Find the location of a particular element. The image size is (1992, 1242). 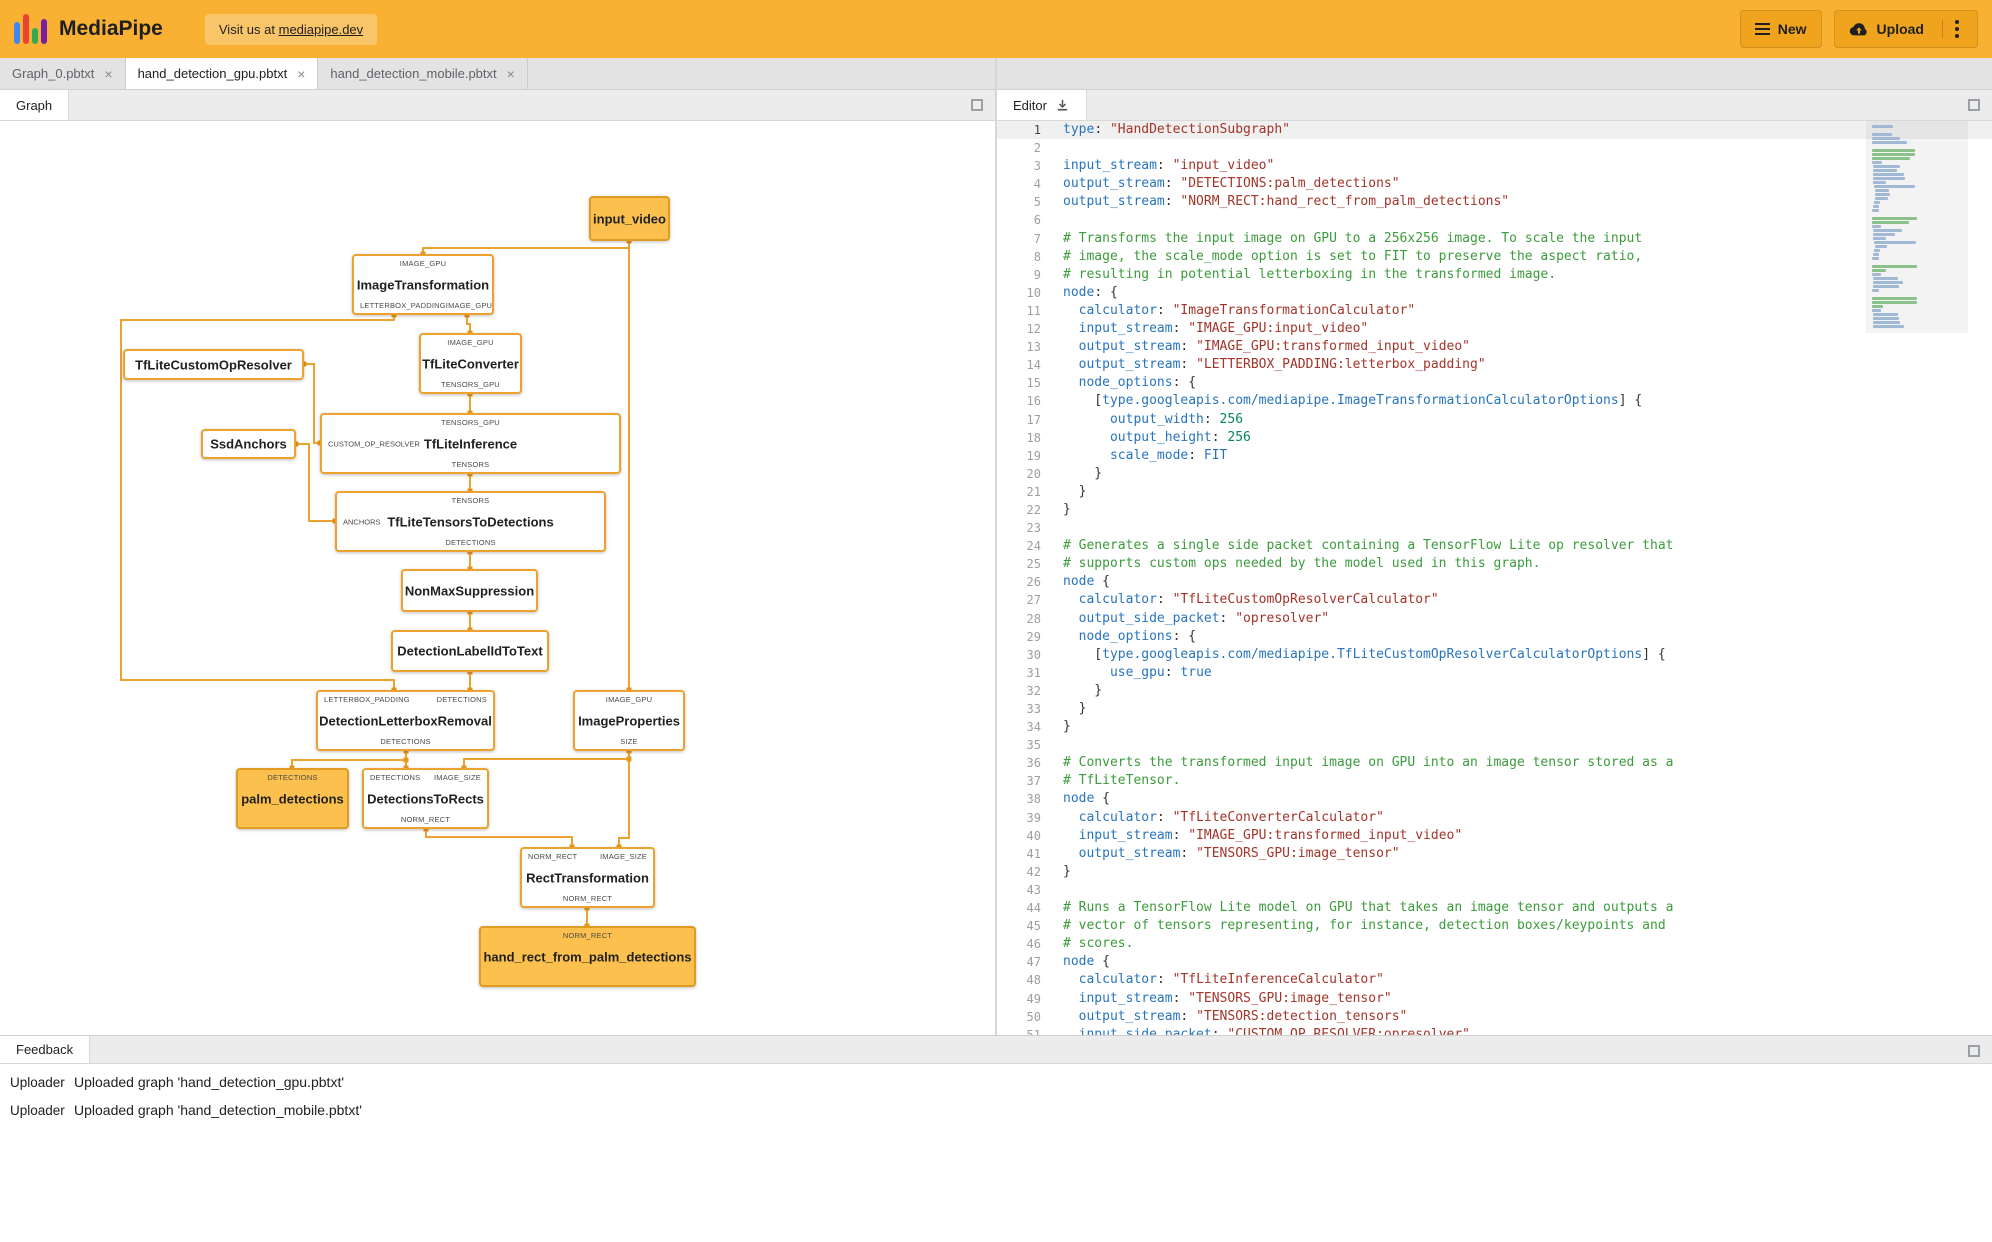

graph-node-tflite-custom-op-resolver: TfLiteCustomOpResolver is located at coordinates (213, 364).